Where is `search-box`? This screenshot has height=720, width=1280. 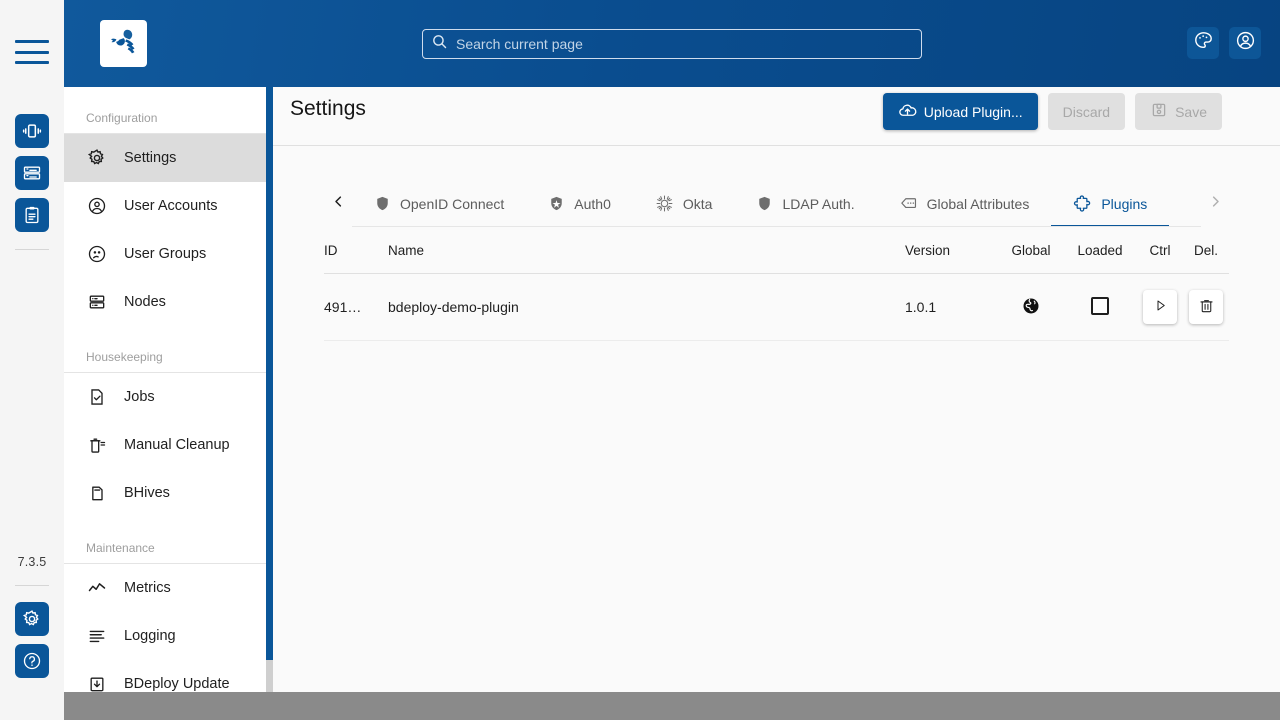 search-box is located at coordinates (672, 44).